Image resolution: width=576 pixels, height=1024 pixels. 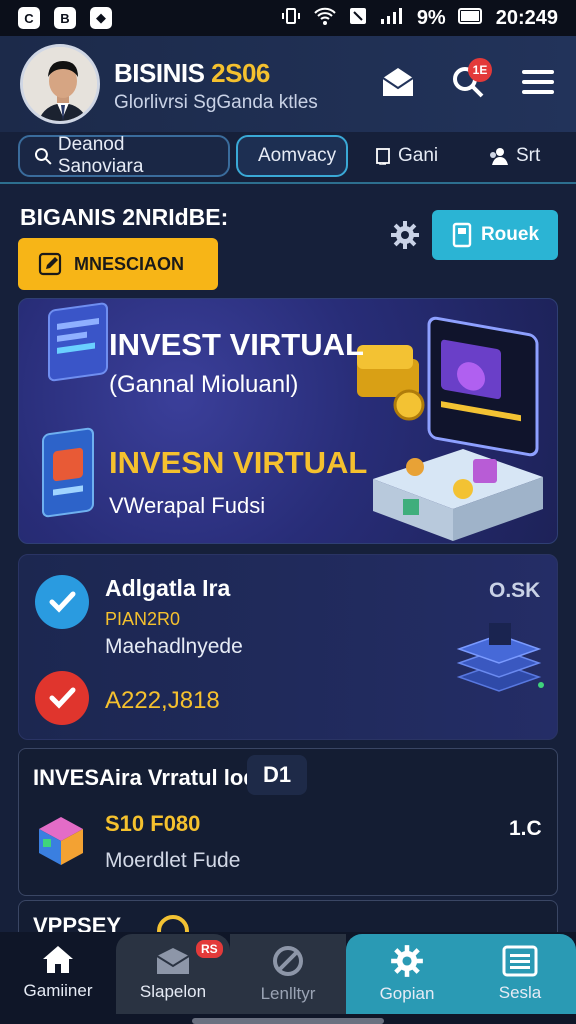 I want to click on card-title: INVESAira Vrratul lode, so click(x=151, y=777).